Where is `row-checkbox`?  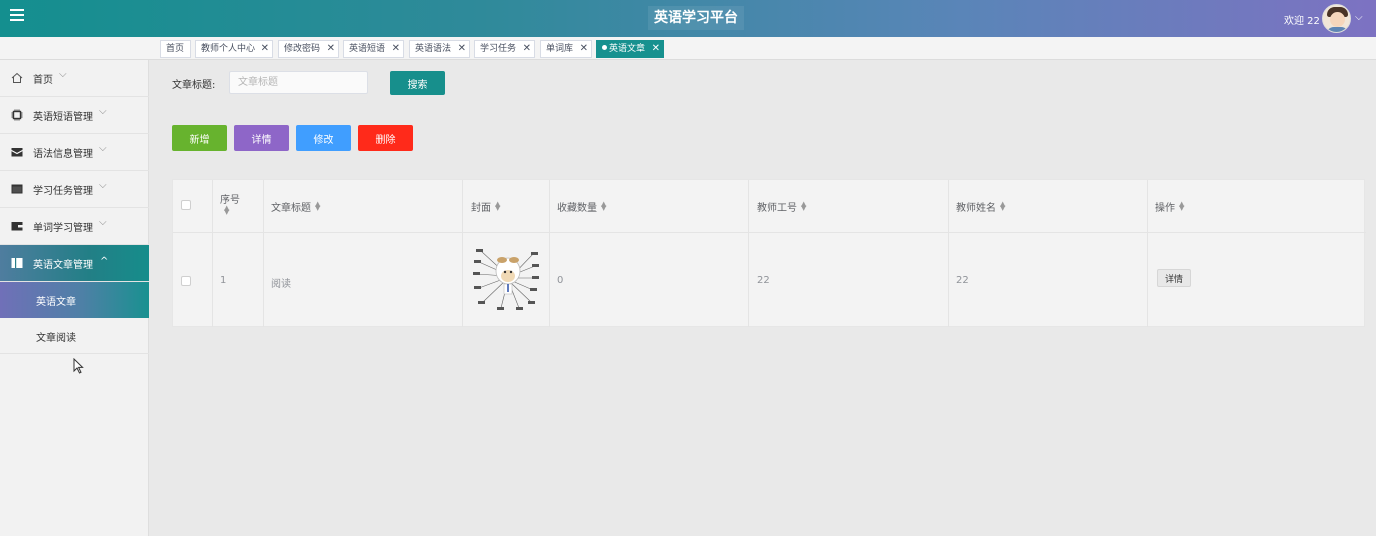 row-checkbox is located at coordinates (186, 281).